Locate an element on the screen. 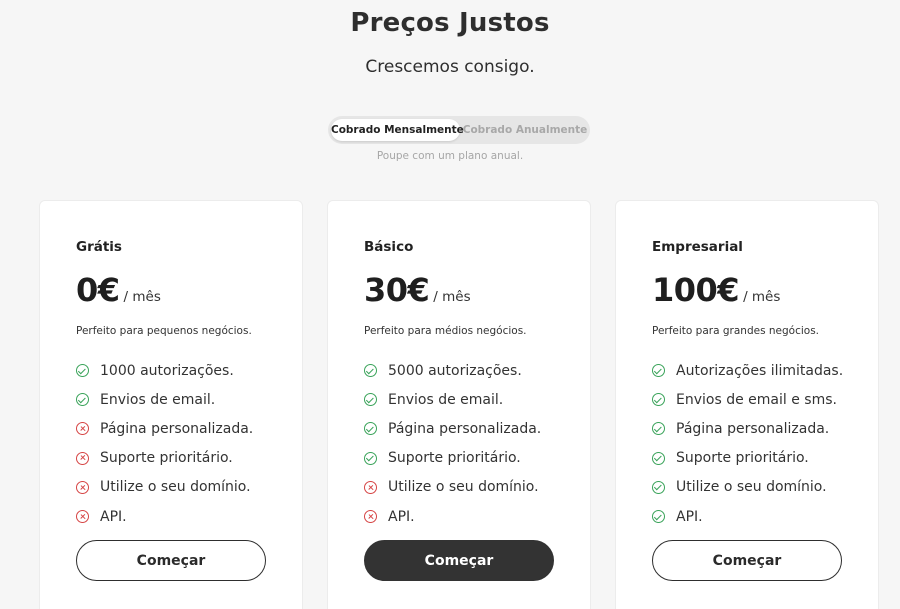 The width and height of the screenshot is (900, 609). start-button-basic: Começar is located at coordinates (459, 560).